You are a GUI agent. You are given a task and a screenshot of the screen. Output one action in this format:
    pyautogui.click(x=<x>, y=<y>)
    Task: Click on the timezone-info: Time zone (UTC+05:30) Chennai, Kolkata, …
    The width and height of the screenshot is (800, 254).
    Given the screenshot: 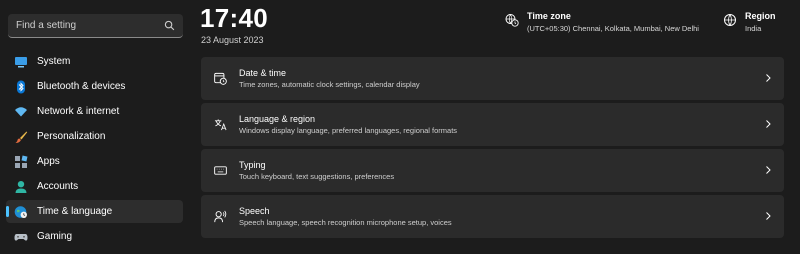 What is the action you would take?
    pyautogui.click(x=602, y=22)
    